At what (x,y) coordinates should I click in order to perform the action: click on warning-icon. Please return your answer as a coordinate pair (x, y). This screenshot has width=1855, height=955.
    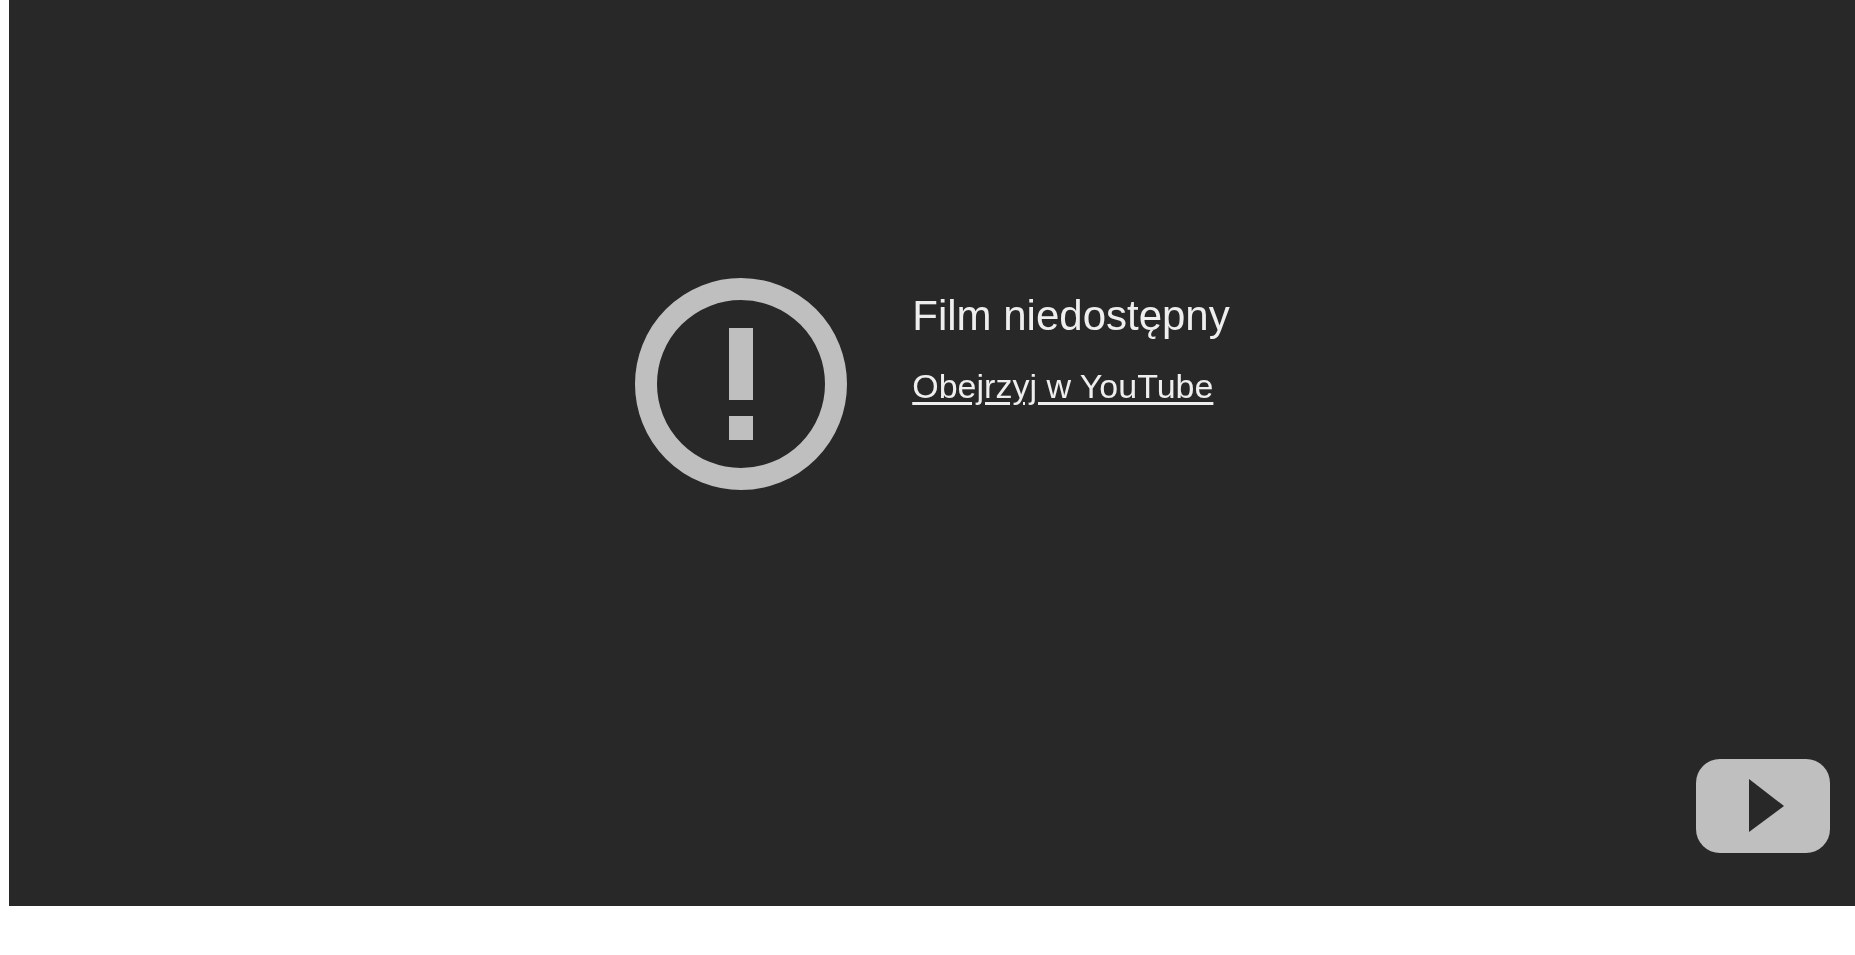
    Looking at the image, I should click on (741, 384).